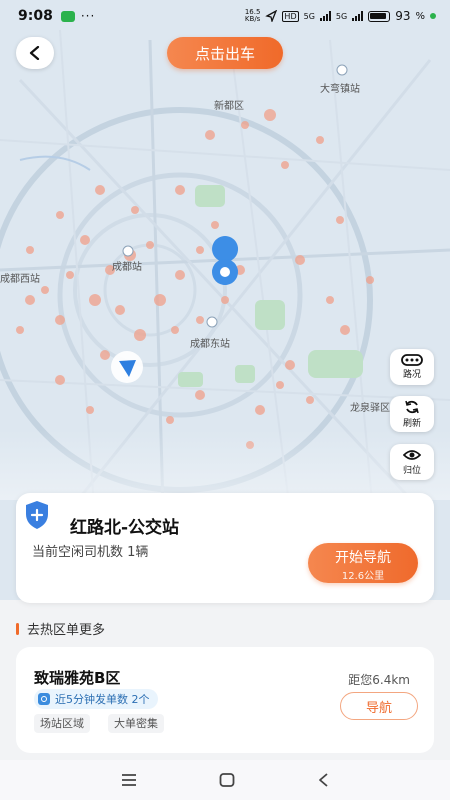 The height and width of the screenshot is (800, 450). What do you see at coordinates (412, 407) in the screenshot?
I see `refresh-icon` at bounding box center [412, 407].